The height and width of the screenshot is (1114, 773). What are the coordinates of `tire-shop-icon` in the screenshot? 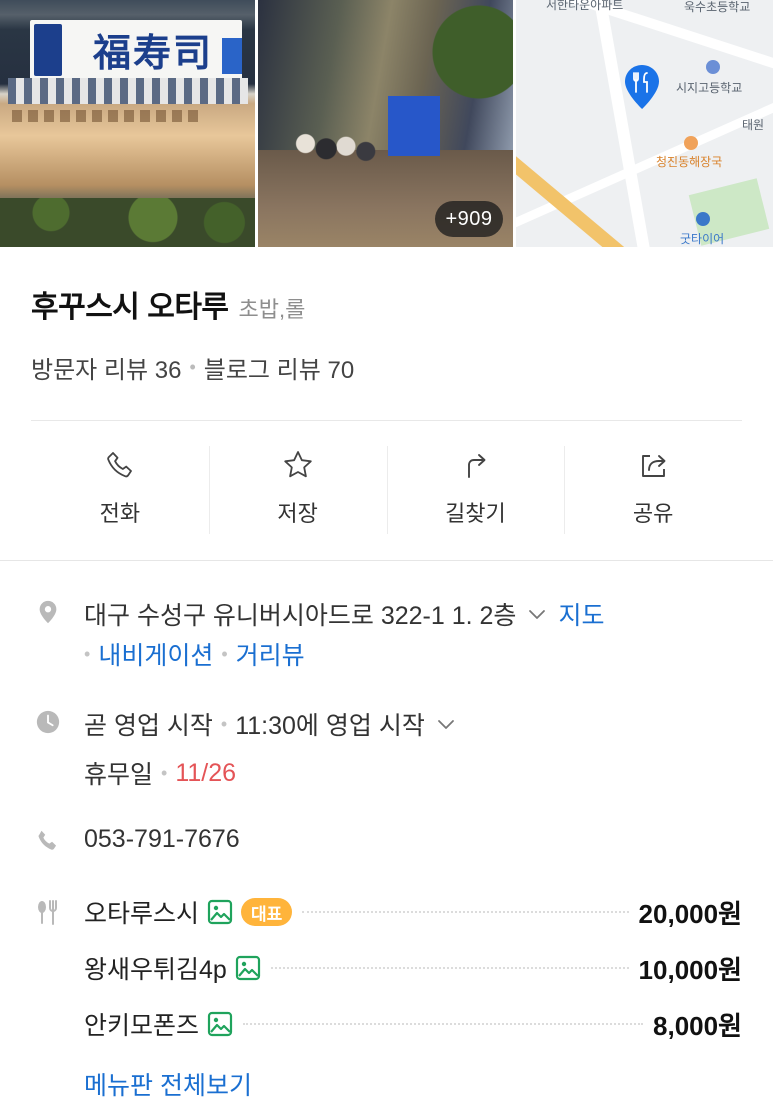 It's located at (703, 219).